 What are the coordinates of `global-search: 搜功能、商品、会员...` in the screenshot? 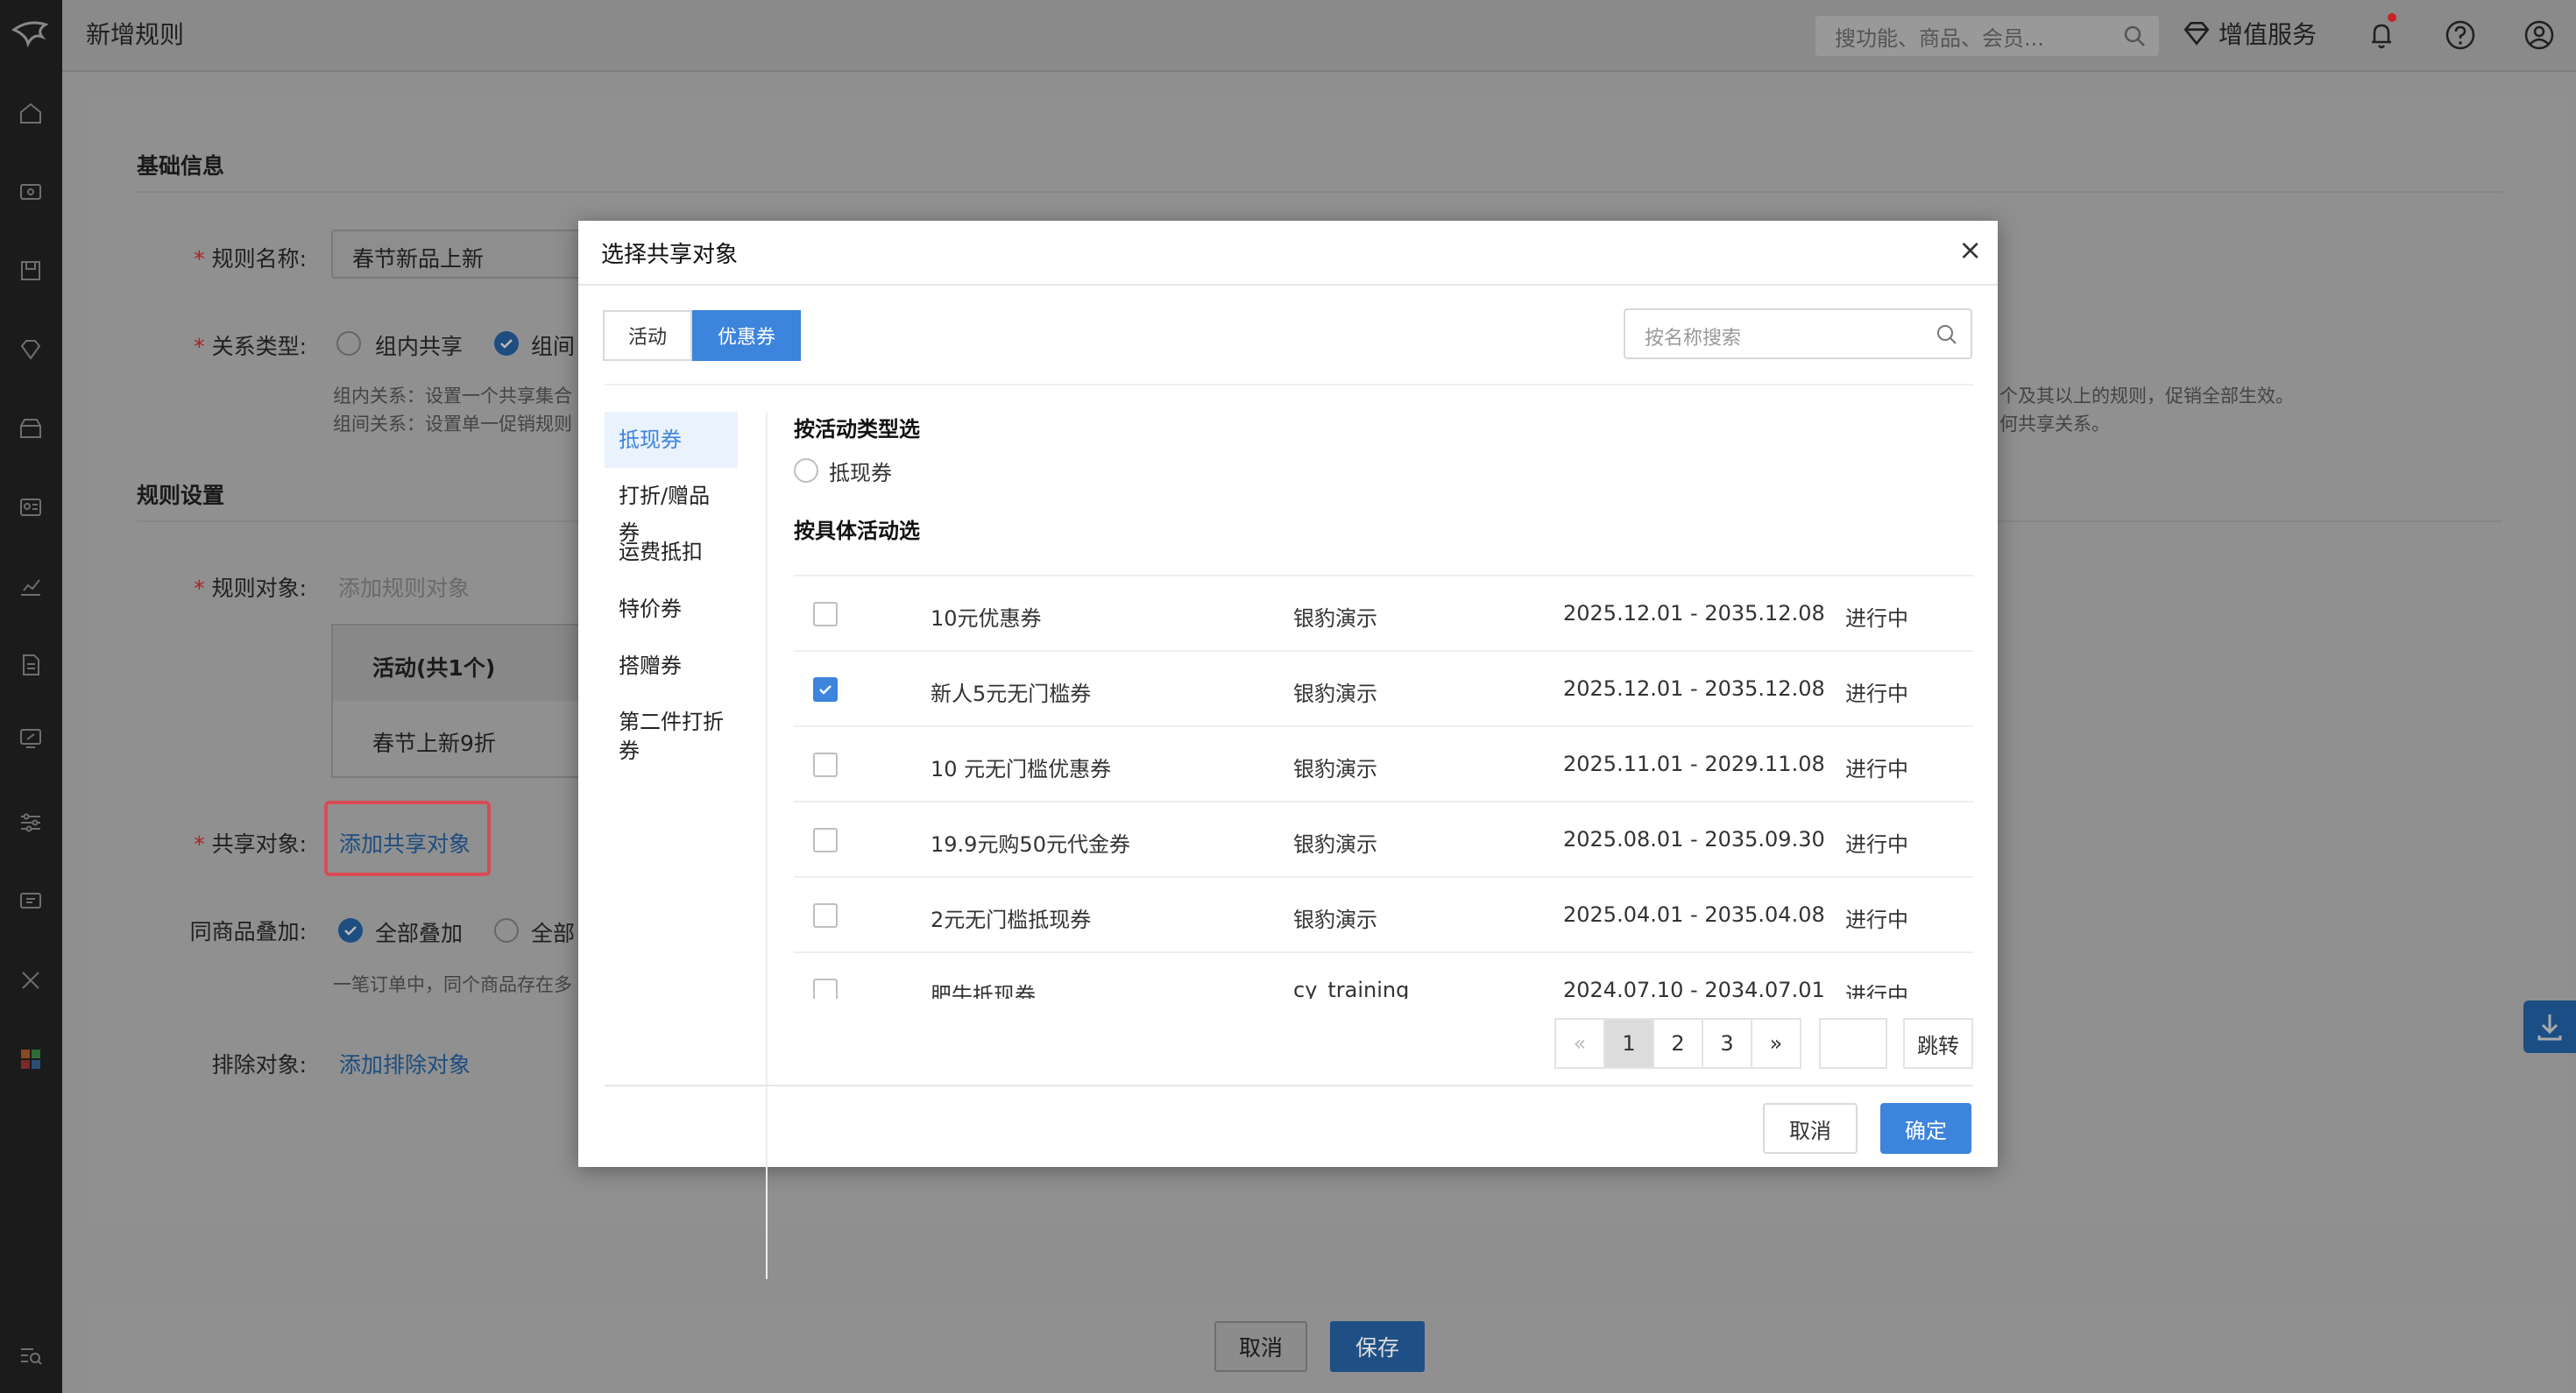 It's located at (1987, 36).